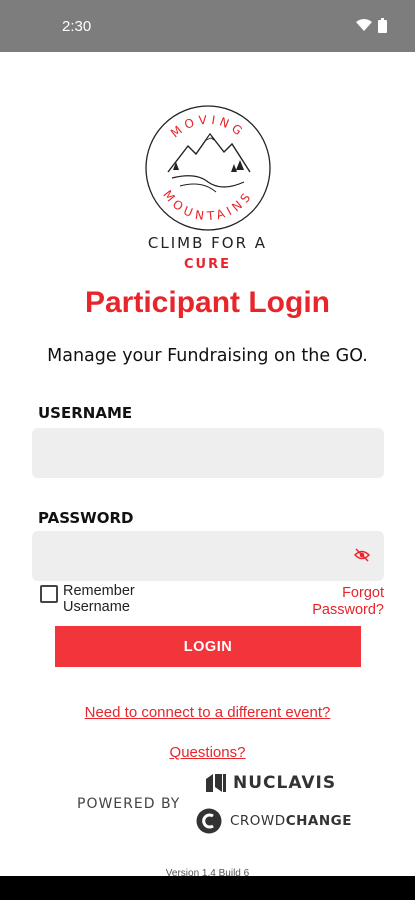 The image size is (415, 900). What do you see at coordinates (285, 783) in the screenshot?
I see `nuclavis-text: NUCLAVIS` at bounding box center [285, 783].